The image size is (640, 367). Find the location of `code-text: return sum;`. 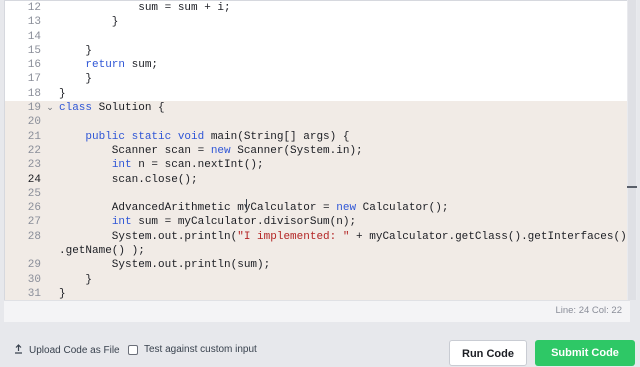

code-text: return sum; is located at coordinates (108, 65).